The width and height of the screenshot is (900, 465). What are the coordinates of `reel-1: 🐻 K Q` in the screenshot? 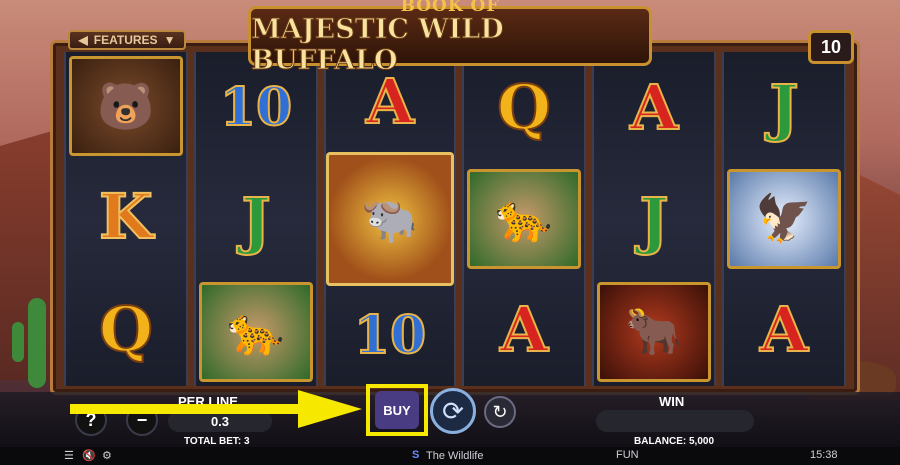 It's located at (126, 219).